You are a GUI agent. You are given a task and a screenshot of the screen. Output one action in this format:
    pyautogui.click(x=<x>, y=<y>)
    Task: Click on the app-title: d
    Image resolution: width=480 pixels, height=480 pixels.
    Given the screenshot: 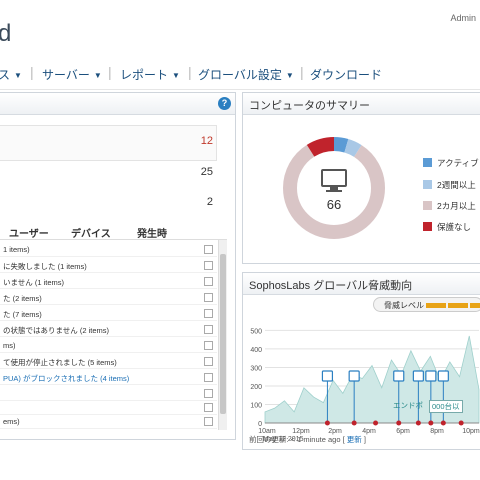 What is the action you would take?
    pyautogui.click(x=6, y=33)
    